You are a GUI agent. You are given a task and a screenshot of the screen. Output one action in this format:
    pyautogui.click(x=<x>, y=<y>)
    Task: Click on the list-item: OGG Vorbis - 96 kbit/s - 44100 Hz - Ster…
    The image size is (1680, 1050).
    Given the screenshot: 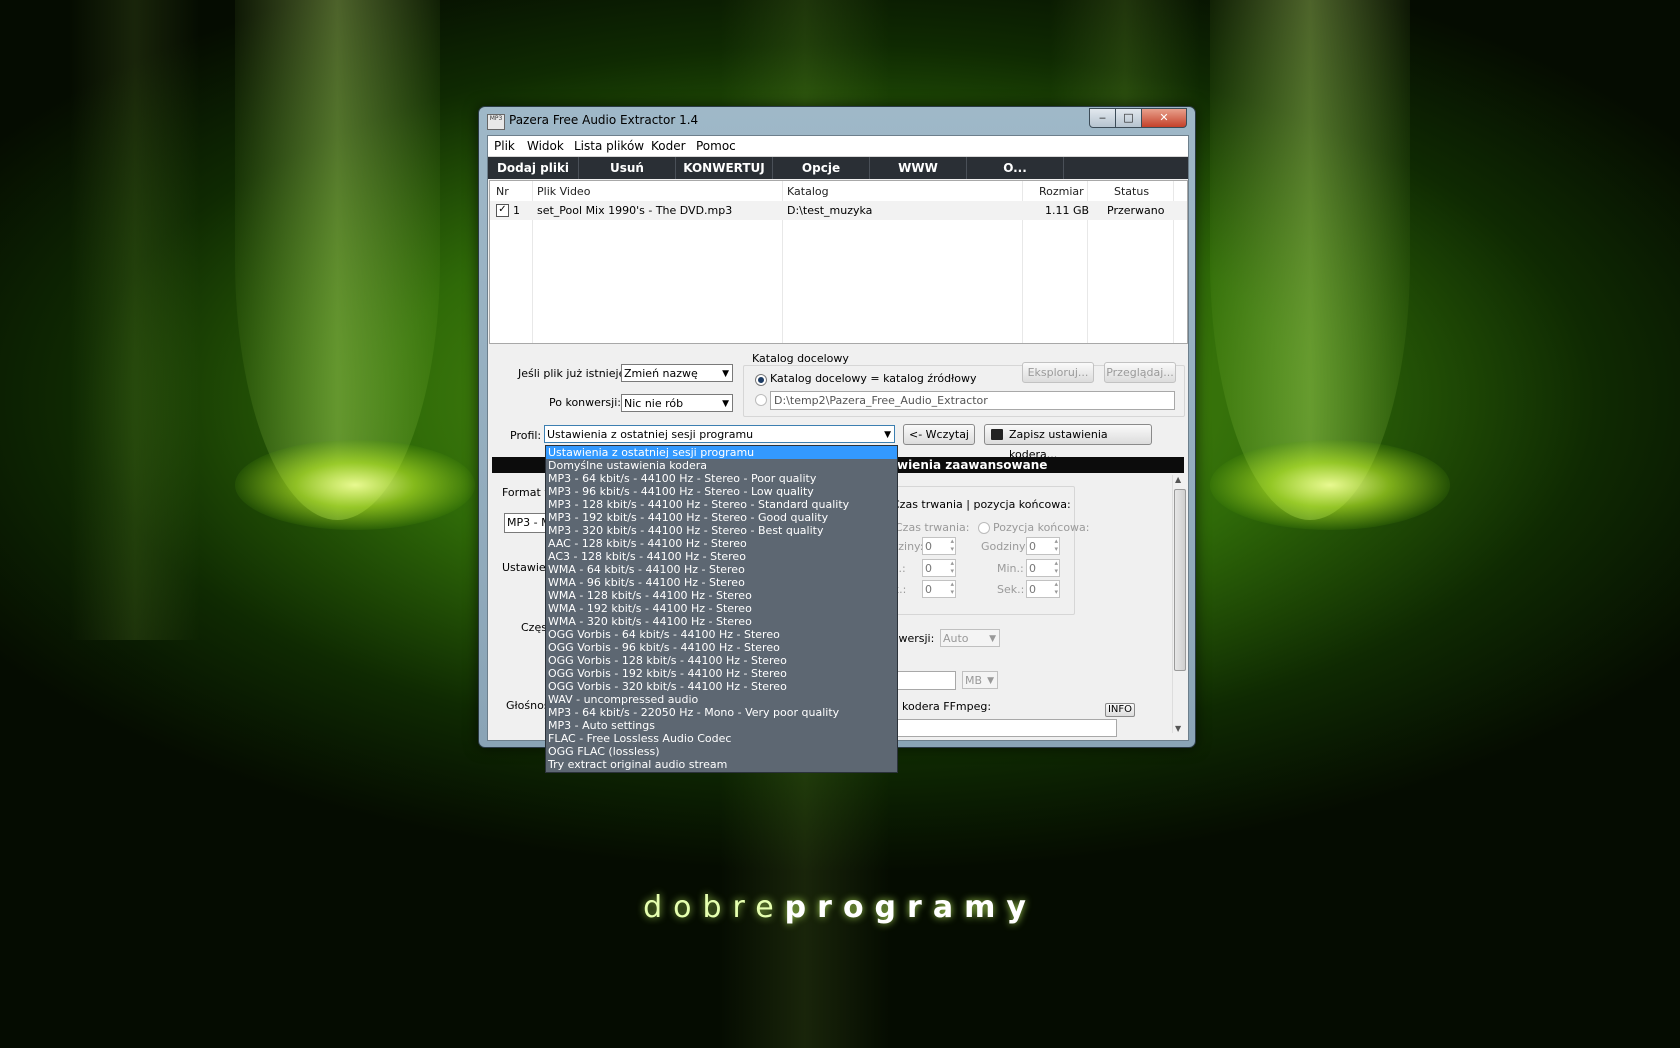 What is the action you would take?
    pyautogui.click(x=721, y=647)
    